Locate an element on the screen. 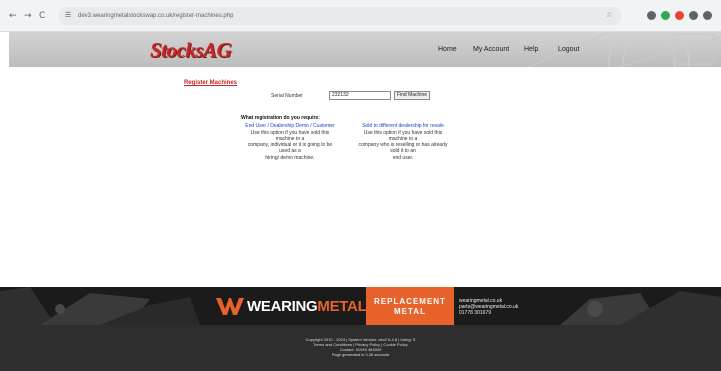  nav-home-link: Home is located at coordinates (447, 50).